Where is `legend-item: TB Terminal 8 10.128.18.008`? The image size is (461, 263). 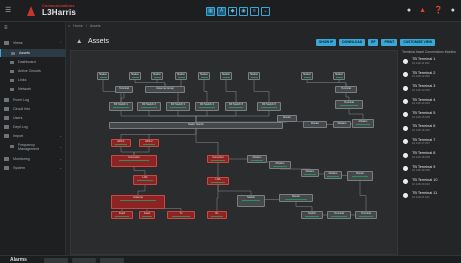
legend-item: TB Terminal 8 10.128.18.008 is located at coordinates (430, 157).